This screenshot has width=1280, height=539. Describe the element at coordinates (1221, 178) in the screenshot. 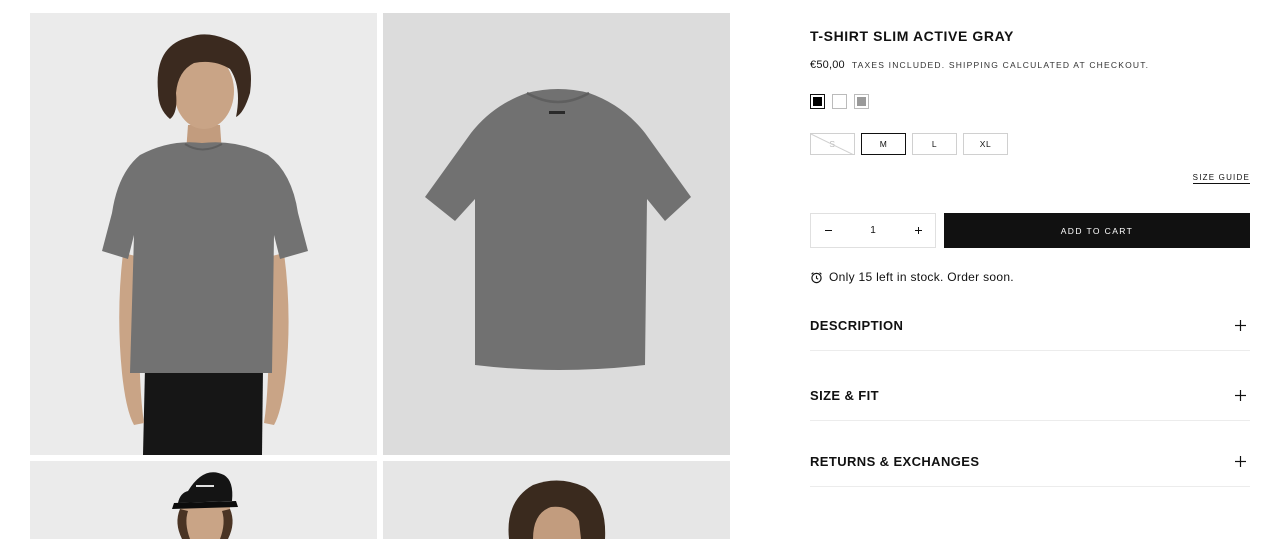

I see `size-guide-link: SIZE GUIDE` at that location.